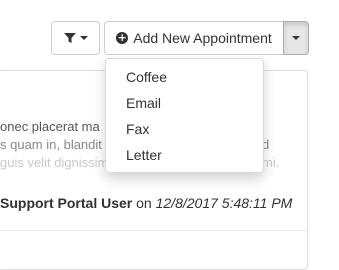 This screenshot has width=339, height=270. What do you see at coordinates (54, 162) in the screenshot?
I see `note-preview-text: guis velit dignissim` at bounding box center [54, 162].